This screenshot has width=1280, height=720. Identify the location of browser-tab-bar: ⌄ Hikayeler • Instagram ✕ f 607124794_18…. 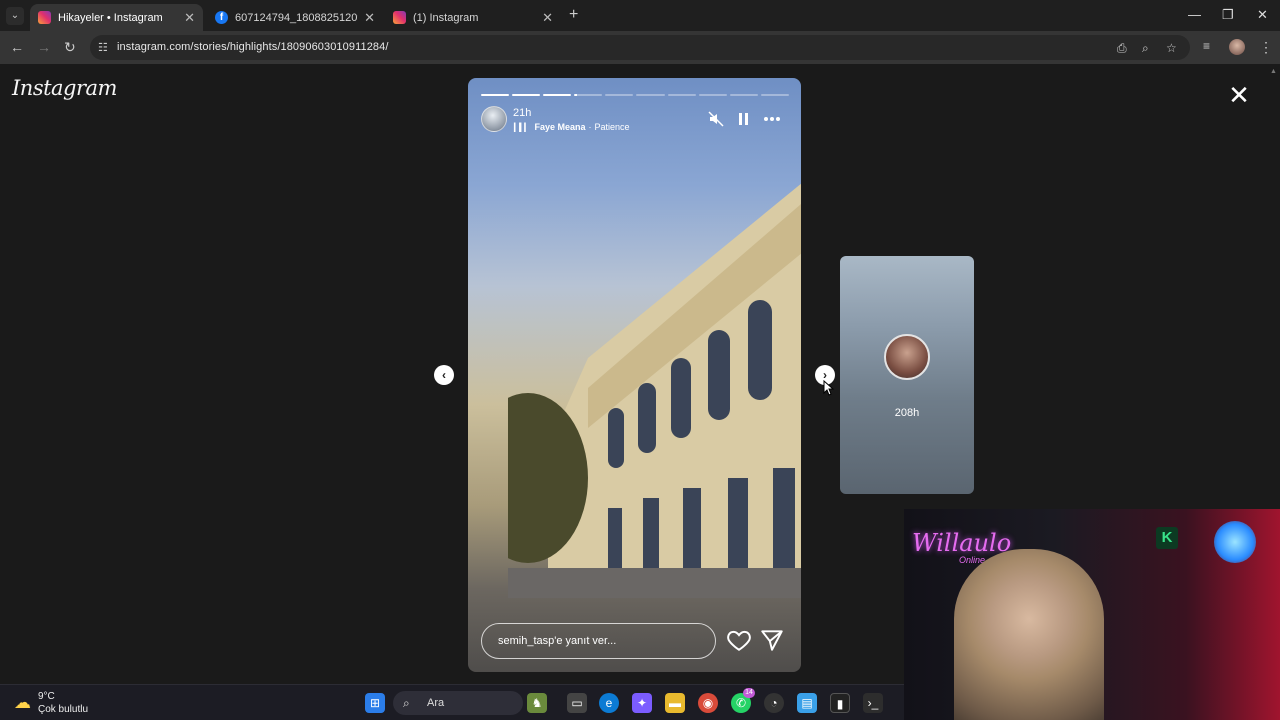
(640, 15).